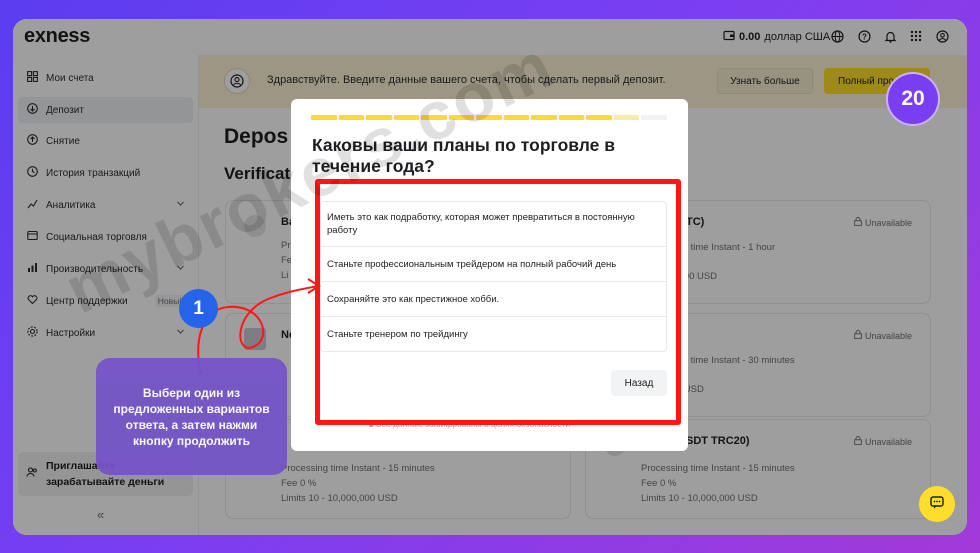  Describe the element at coordinates (198, 308) in the screenshot. I see `step-number-badge: 1` at that location.